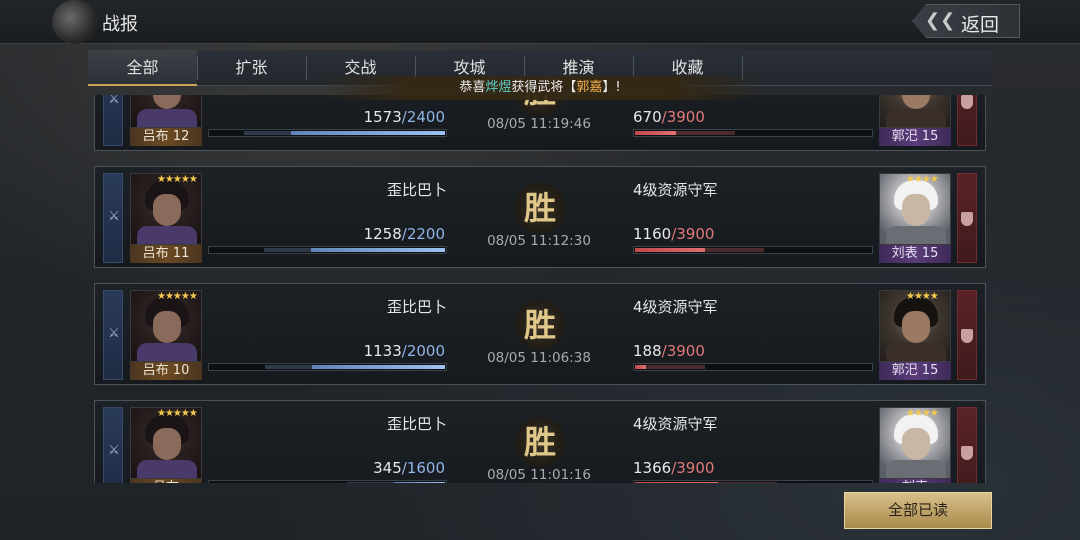 Image resolution: width=1080 pixels, height=540 pixels. I want to click on attacker-level: 11, so click(181, 253).